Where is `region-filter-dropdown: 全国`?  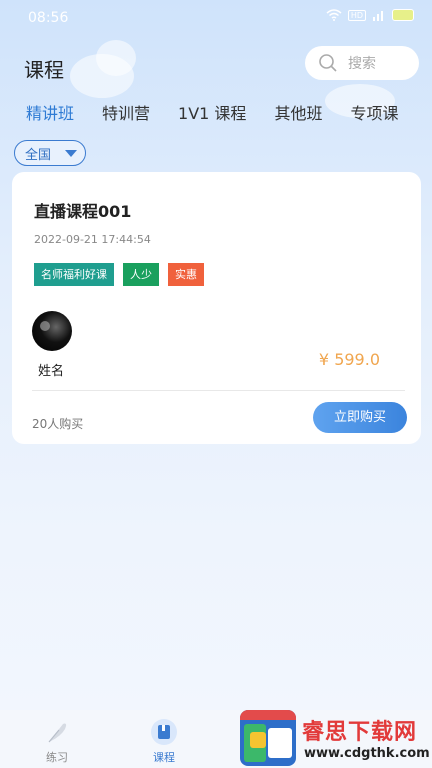
region-filter-dropdown: 全国 is located at coordinates (50, 153).